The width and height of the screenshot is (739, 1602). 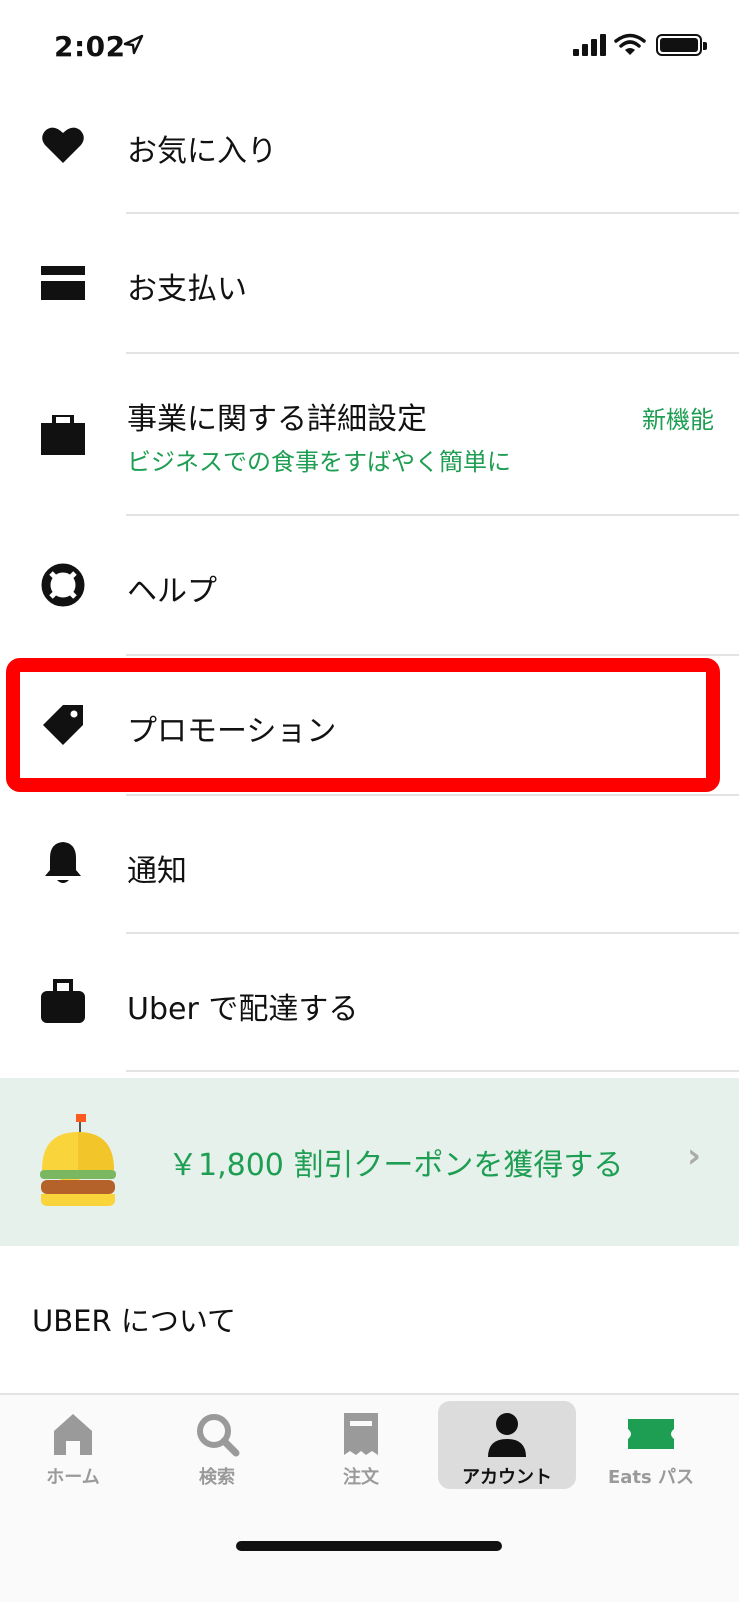 I want to click on tab-label: アカウント, so click(x=507, y=1477).